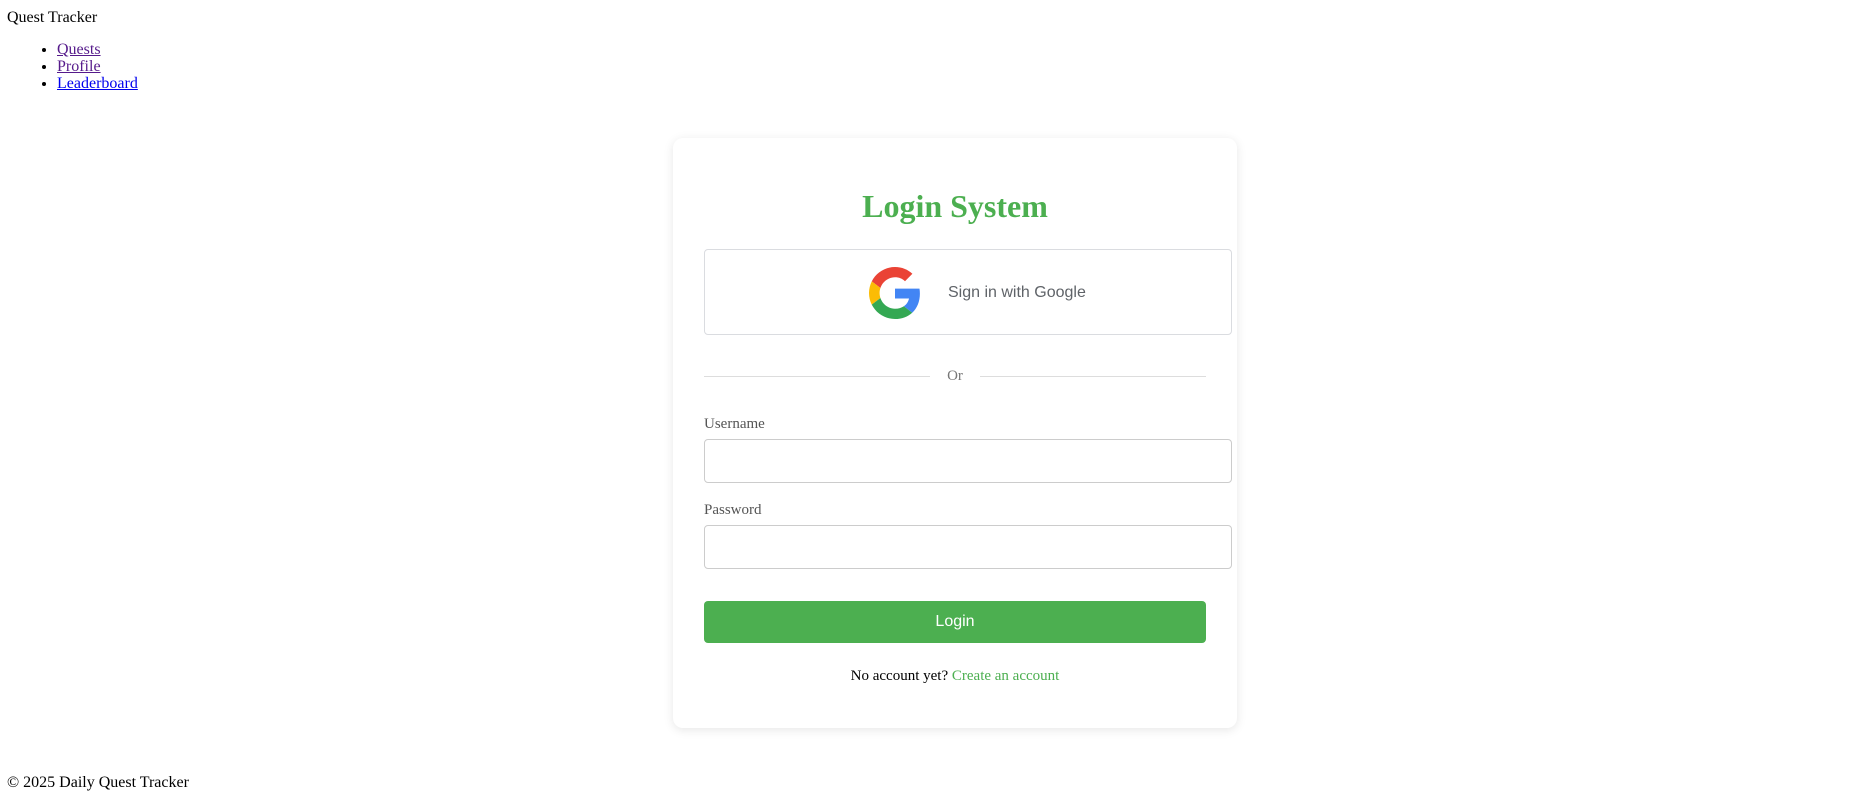 This screenshot has height=801, width=1849. What do you see at coordinates (817, 376) in the screenshot?
I see `divider-line-left` at bounding box center [817, 376].